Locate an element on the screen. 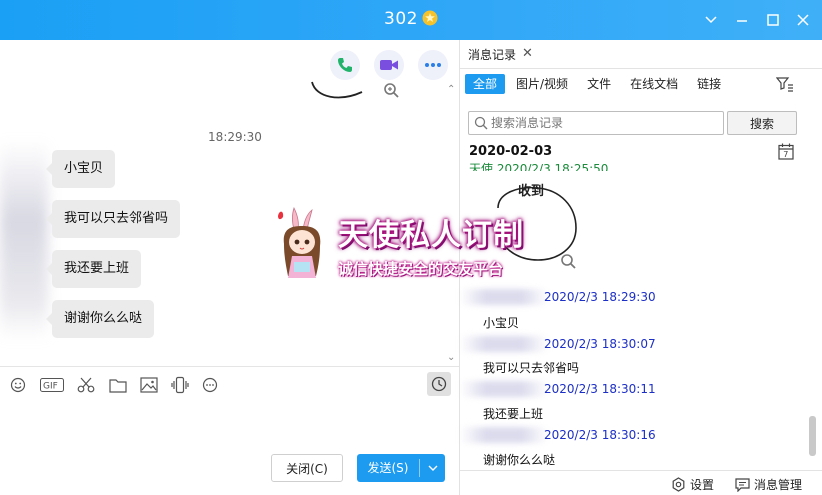  svg-text: 7 is located at coordinates (785, 154).